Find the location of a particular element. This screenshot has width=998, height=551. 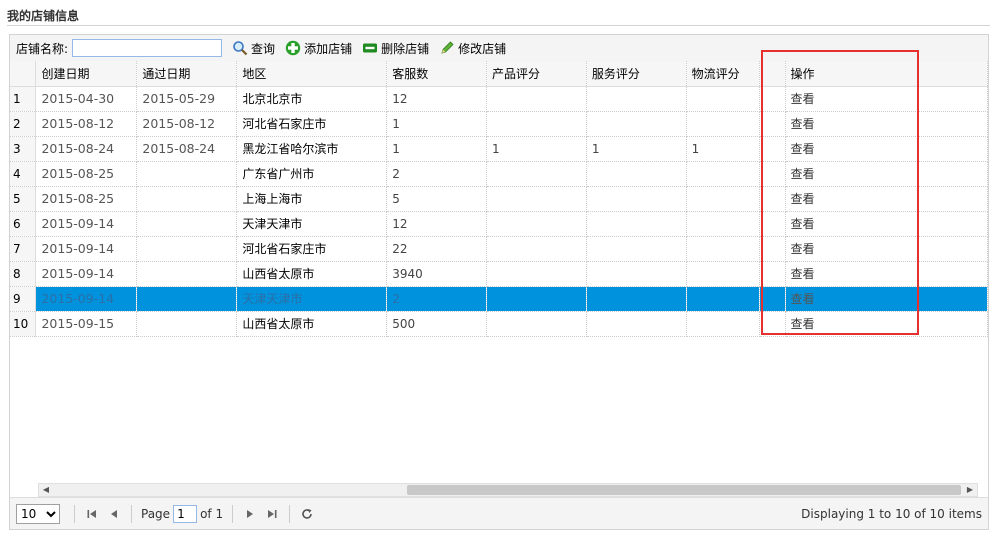

refresh-icon is located at coordinates (307, 514).